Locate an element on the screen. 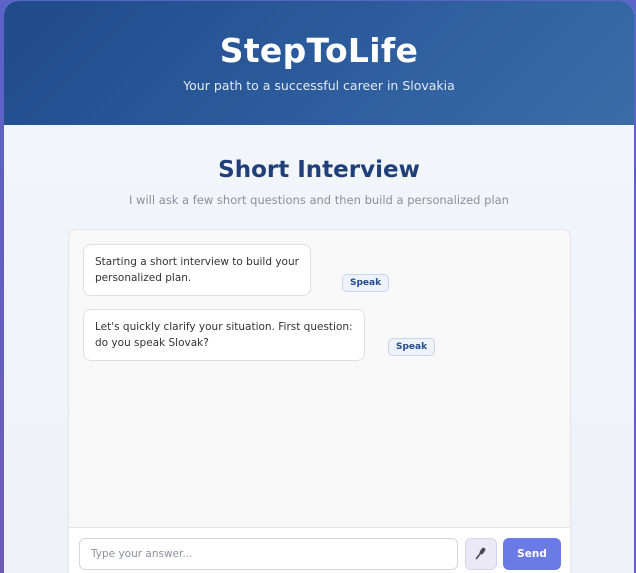 This screenshot has height=573, width=636. message-text-line: personalized plan. is located at coordinates (143, 278).